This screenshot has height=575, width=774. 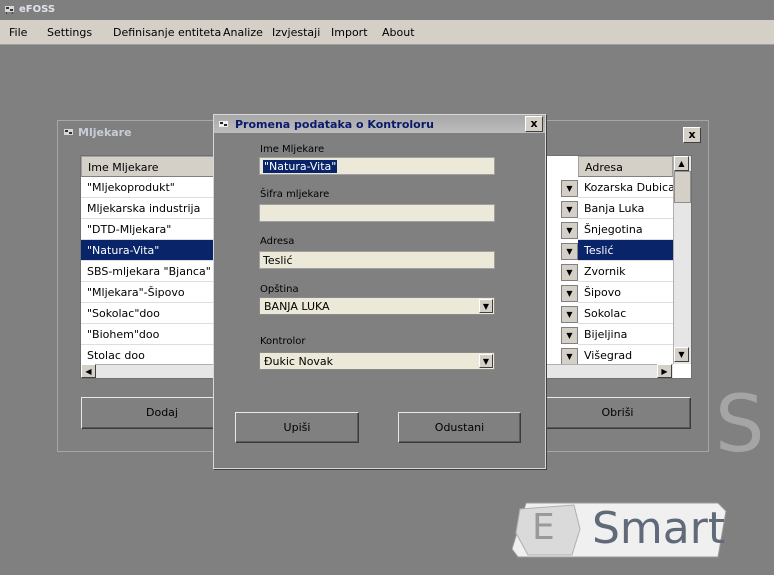 What do you see at coordinates (167, 32) in the screenshot?
I see `menu-definisanje-entiteta: Definisanje entiteta` at bounding box center [167, 32].